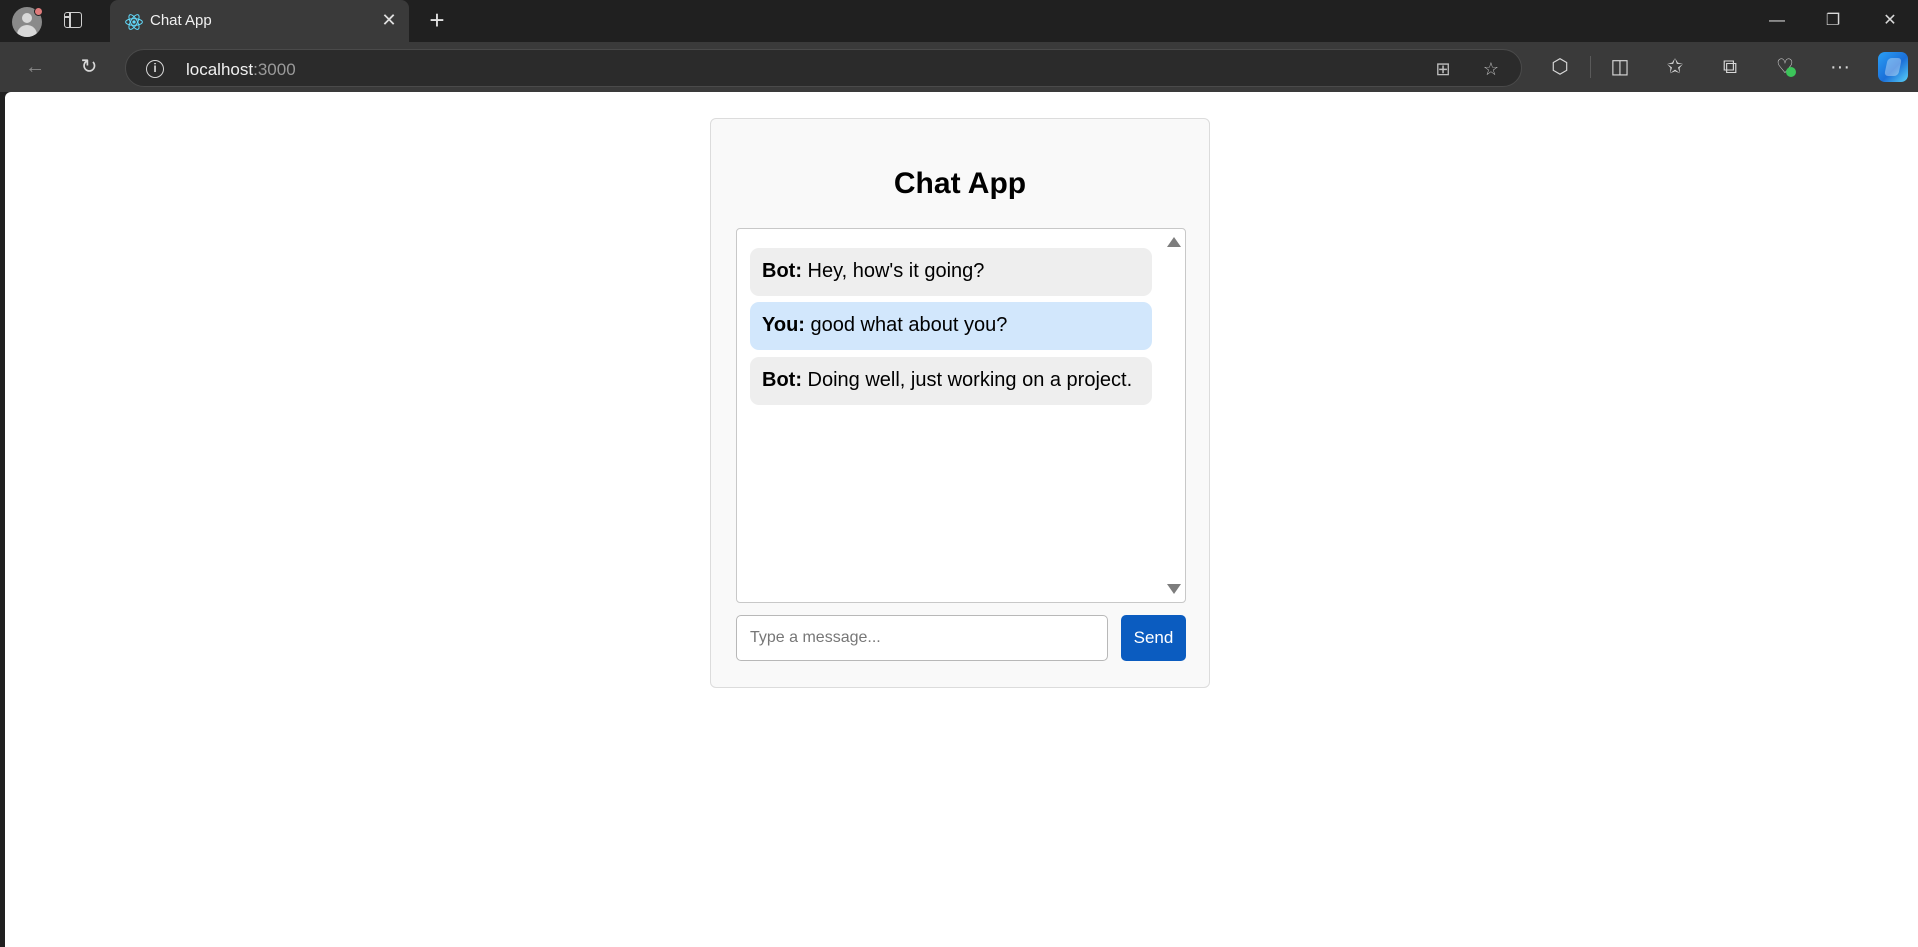 This screenshot has height=947, width=1918. What do you see at coordinates (27, 18) in the screenshot?
I see `avatar-head` at bounding box center [27, 18].